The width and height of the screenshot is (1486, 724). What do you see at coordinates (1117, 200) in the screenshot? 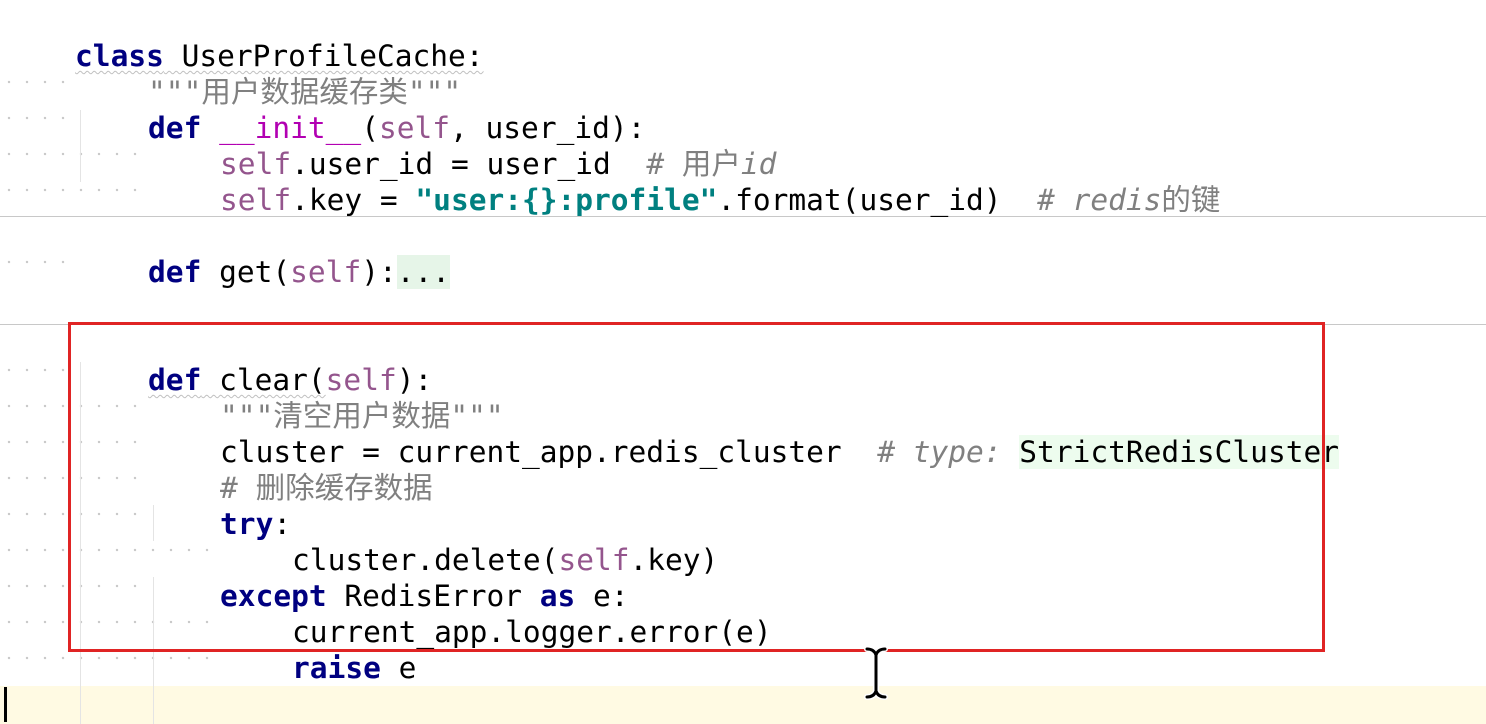
I see `comment-italic: redis` at bounding box center [1117, 200].